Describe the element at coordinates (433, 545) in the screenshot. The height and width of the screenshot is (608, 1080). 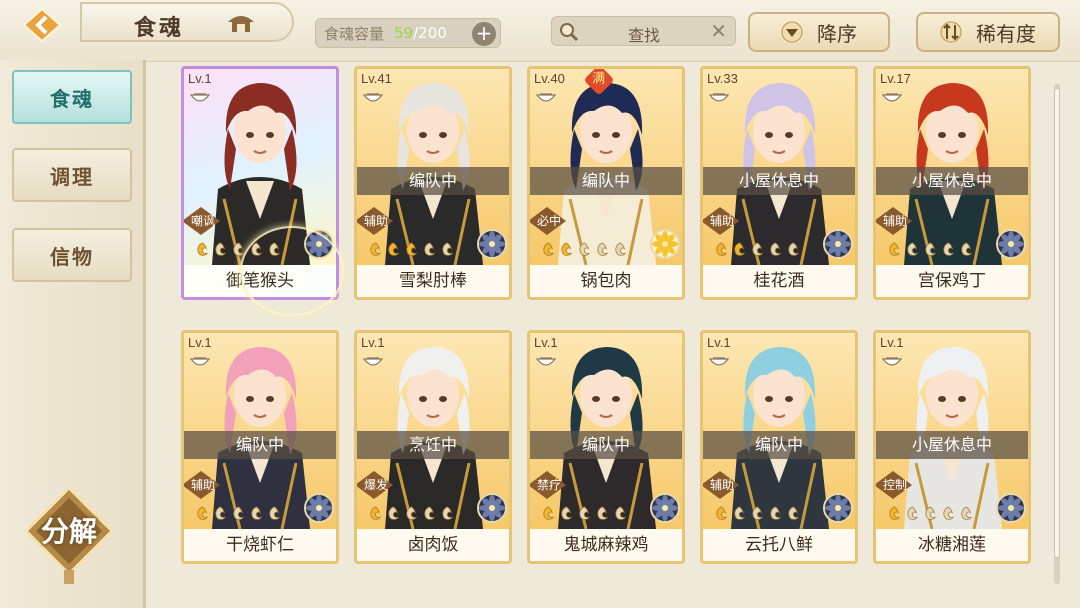
I see `card-name: 卤肉饭` at that location.